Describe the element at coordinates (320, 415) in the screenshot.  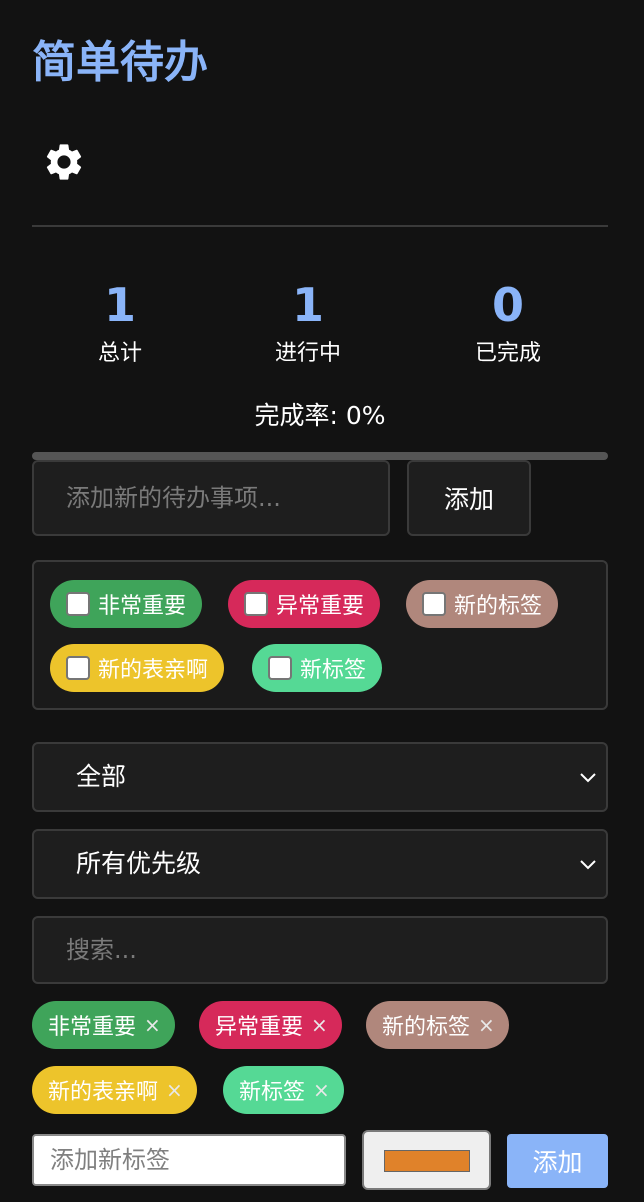
I see `completion-rate-text: 完成率: 0%` at that location.